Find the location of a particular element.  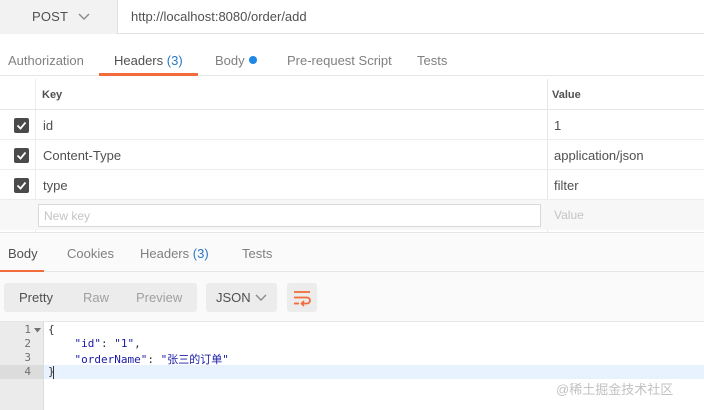

wrap-icon is located at coordinates (302, 299).